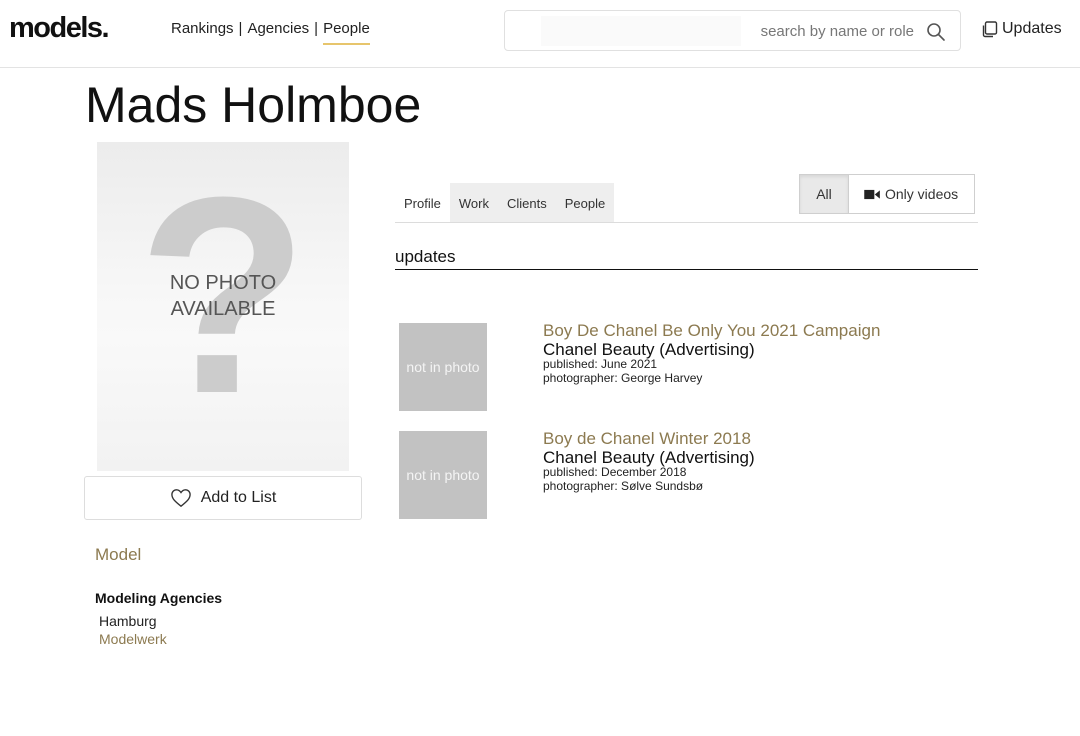 Image resolution: width=1080 pixels, height=736 pixels. I want to click on tab-people: People, so click(585, 203).